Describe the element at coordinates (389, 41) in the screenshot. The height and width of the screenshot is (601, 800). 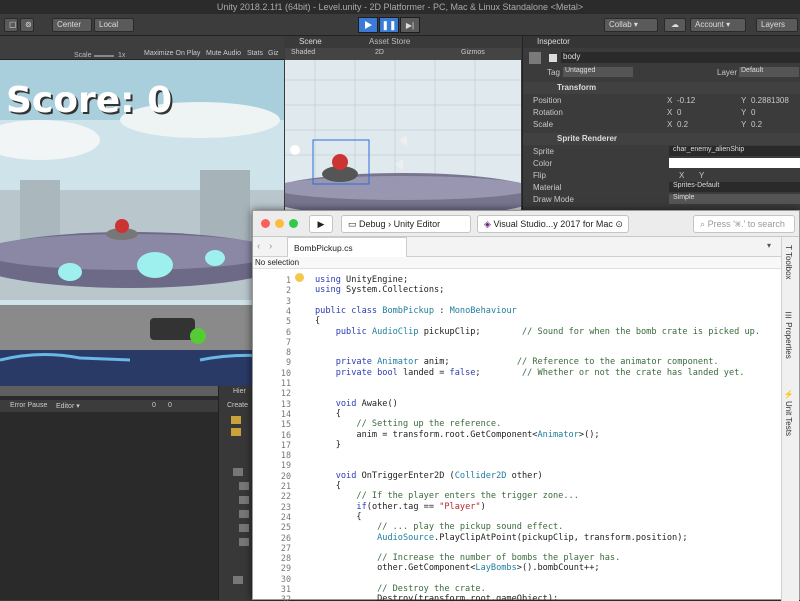
I see `tab-asset-store: Asset Store` at that location.